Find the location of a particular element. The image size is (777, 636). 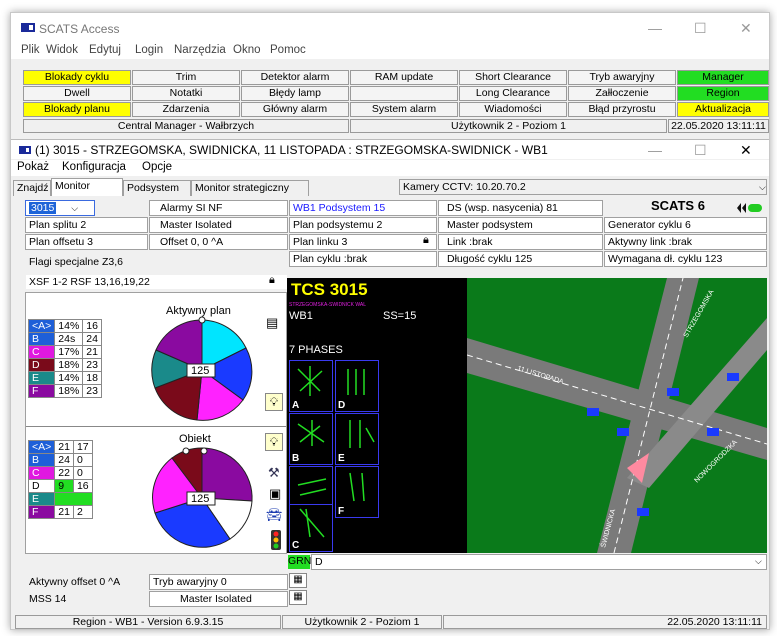

btn-bledy-lamp: Błędy lamp is located at coordinates (295, 93).